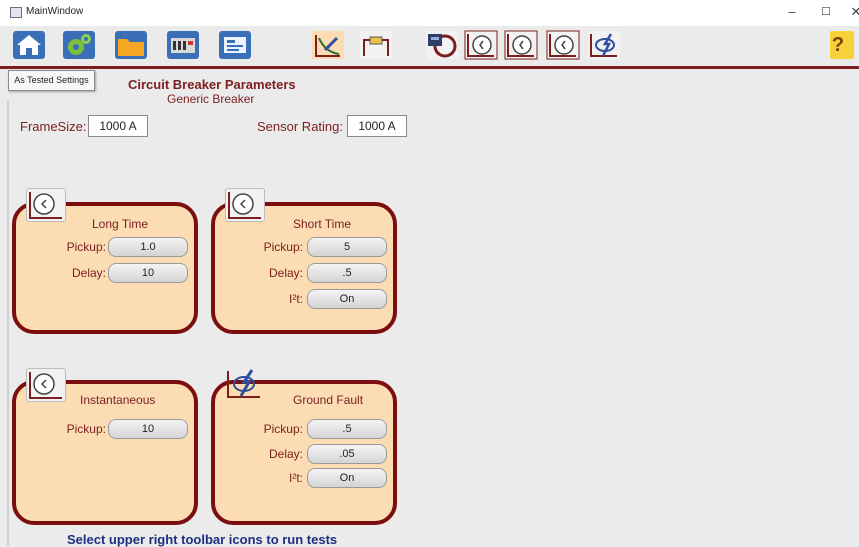 The width and height of the screenshot is (859, 547). What do you see at coordinates (53, 126) in the screenshot?
I see `frame-size-label: FrameSize:` at bounding box center [53, 126].